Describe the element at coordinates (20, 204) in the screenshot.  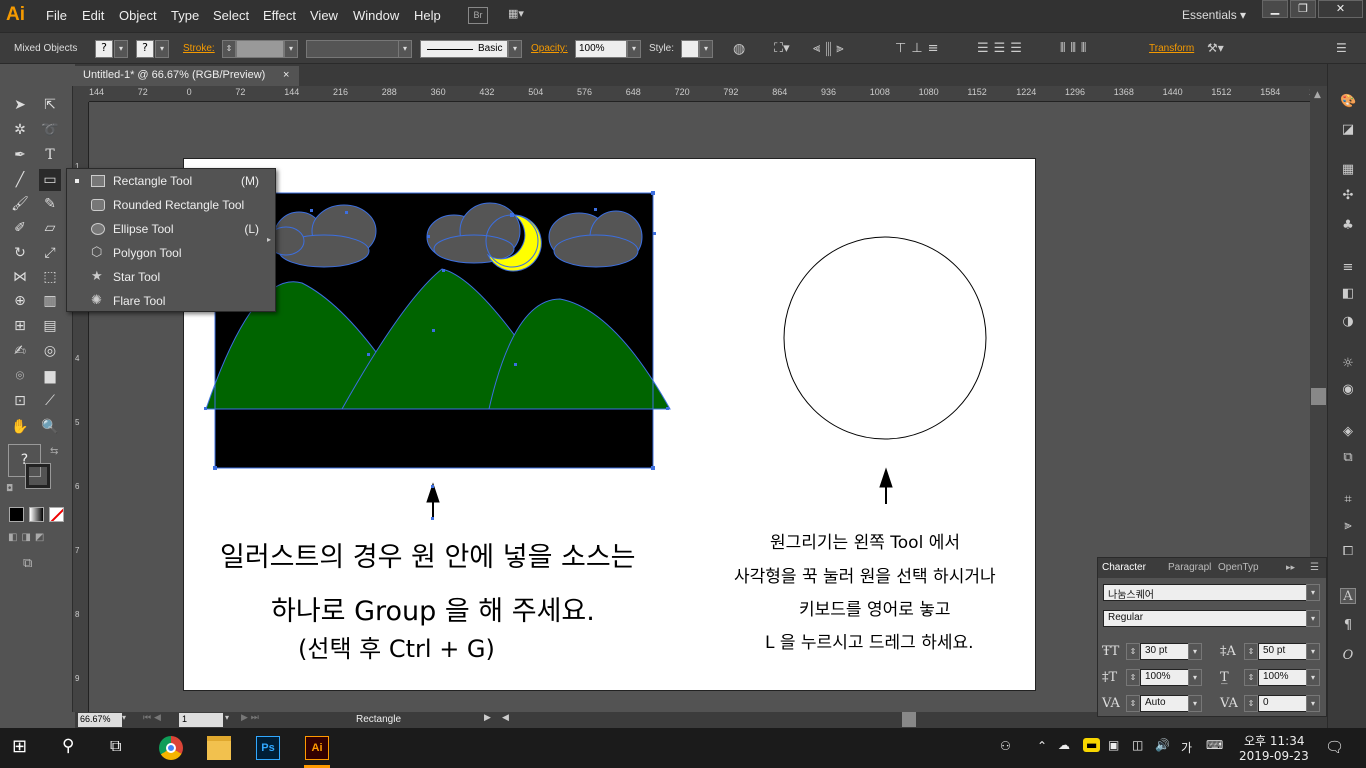
I see `paintbrush-tool-icon: 🖌` at that location.